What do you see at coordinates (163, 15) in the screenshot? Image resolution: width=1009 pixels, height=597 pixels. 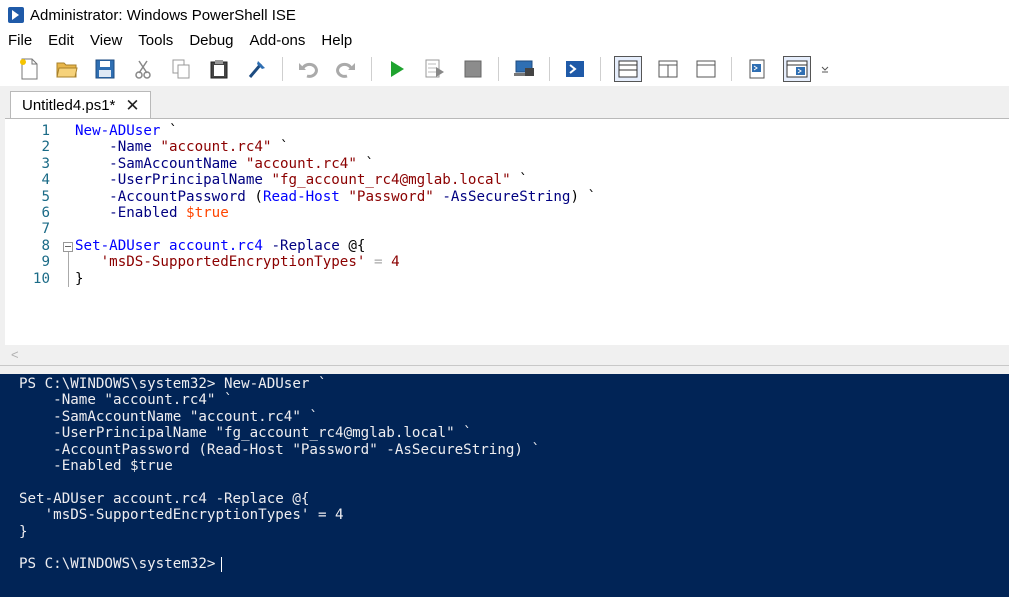 I see `window-title: Administrator: Windows PowerShell ISE` at bounding box center [163, 15].